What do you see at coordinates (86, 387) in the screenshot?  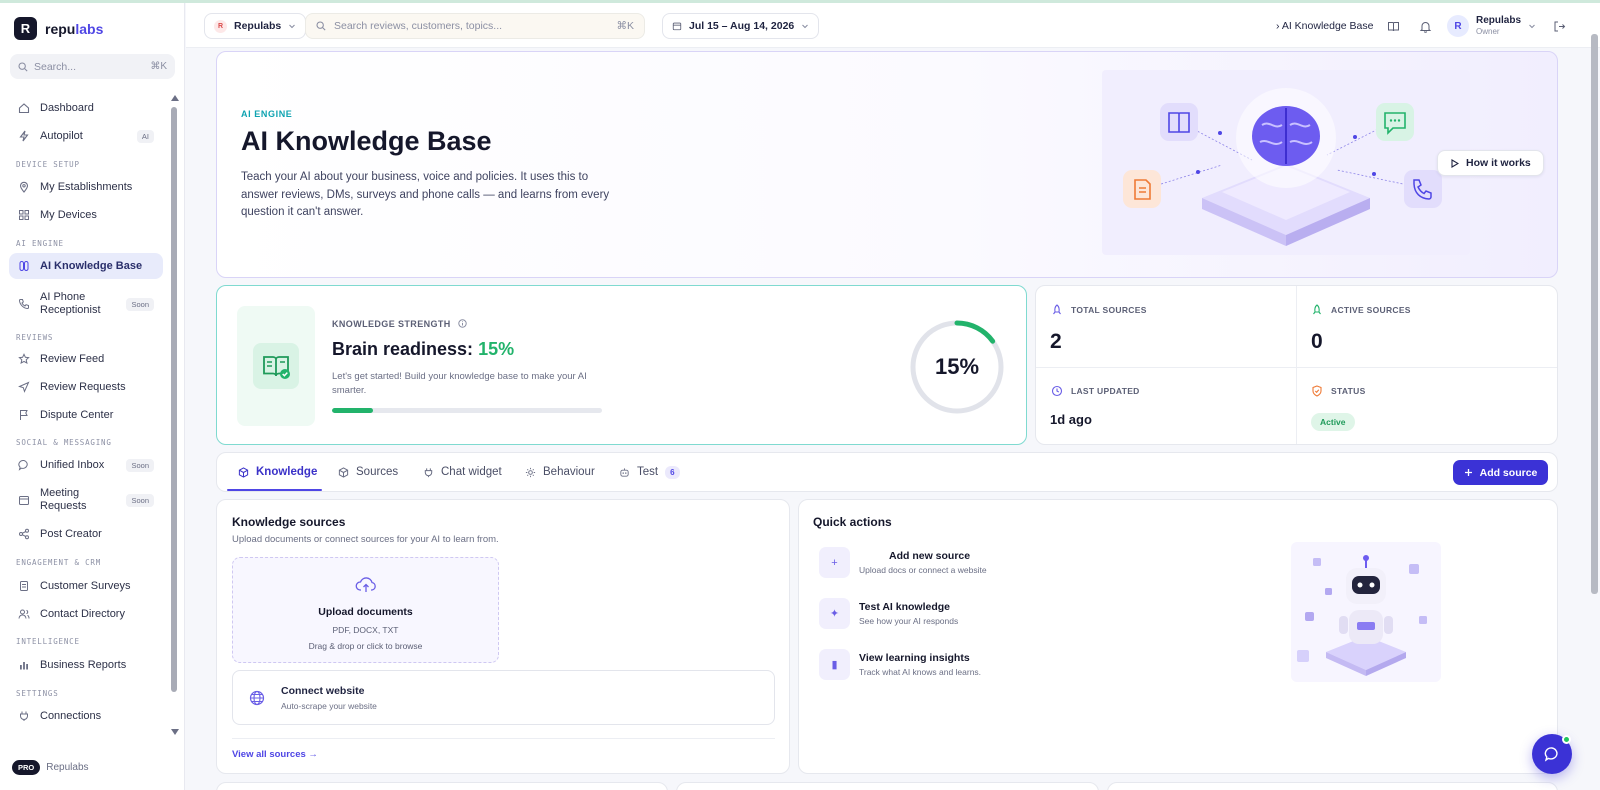 I see `sidebar-item-review-requests: Review Requests` at bounding box center [86, 387].